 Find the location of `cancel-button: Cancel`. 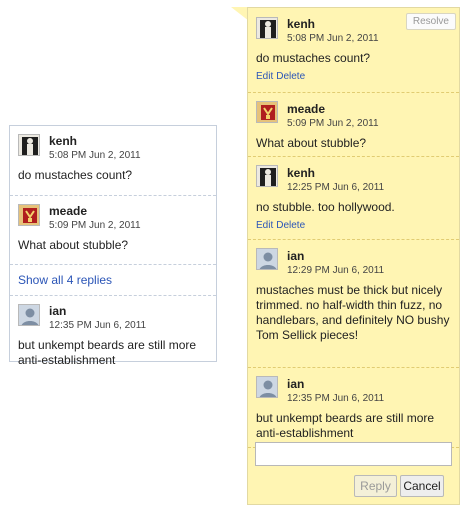

cancel-button: Cancel is located at coordinates (422, 486).